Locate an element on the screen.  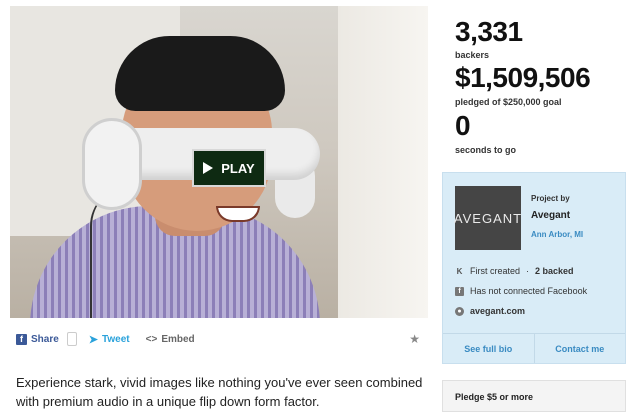
see-full-bio-button: See full bio is located at coordinates (488, 348).